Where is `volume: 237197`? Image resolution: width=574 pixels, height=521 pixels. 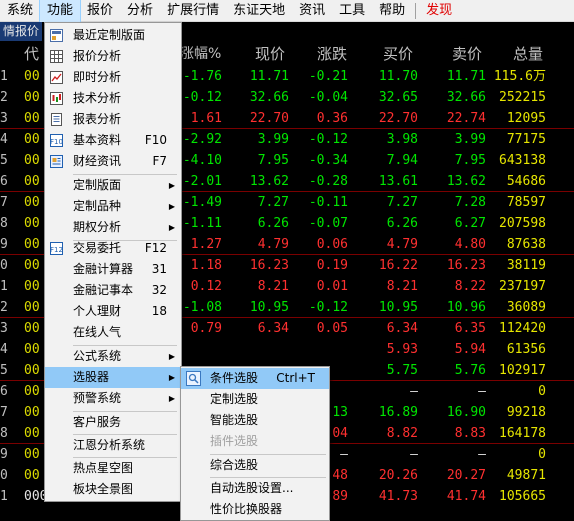 volume: 237197 is located at coordinates (522, 286).